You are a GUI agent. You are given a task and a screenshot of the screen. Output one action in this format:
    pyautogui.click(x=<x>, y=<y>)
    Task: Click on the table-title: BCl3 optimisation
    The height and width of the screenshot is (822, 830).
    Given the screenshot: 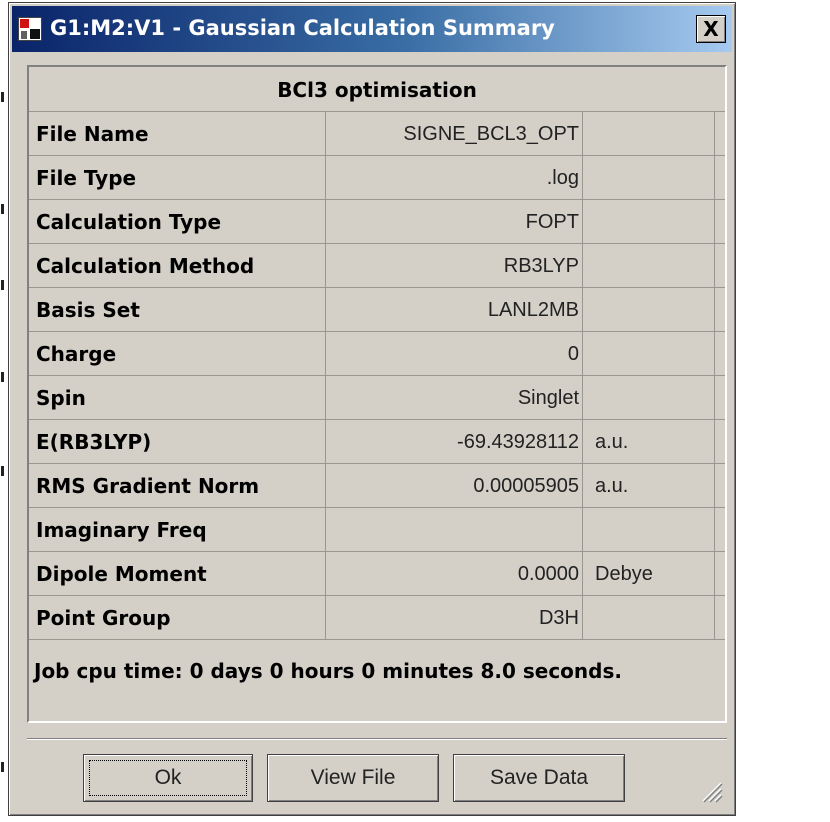 What is the action you would take?
    pyautogui.click(x=377, y=89)
    